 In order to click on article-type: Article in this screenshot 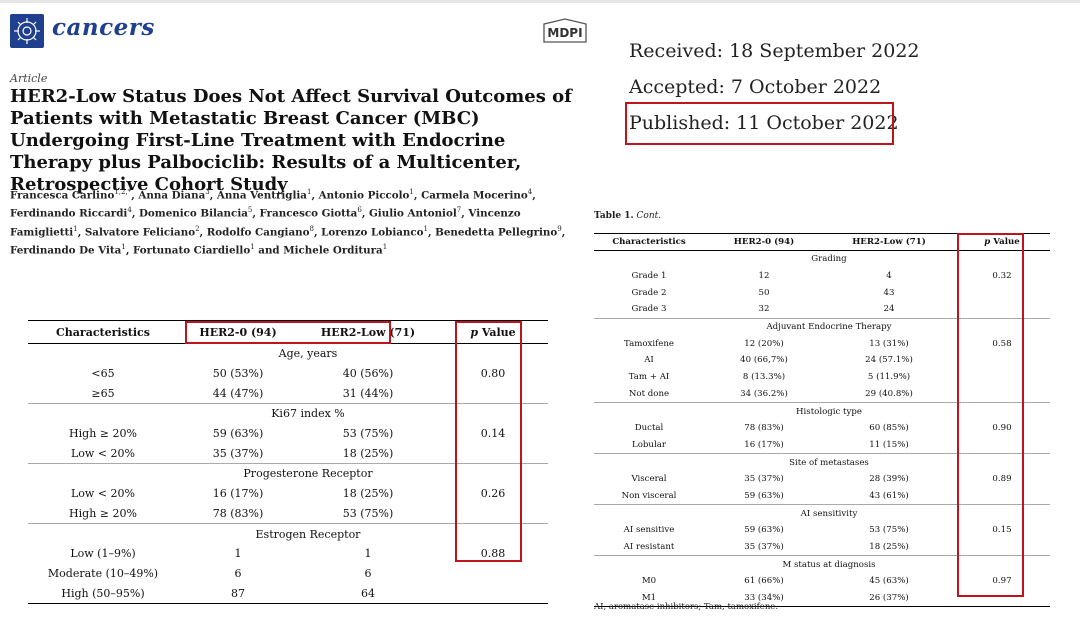, I will do `click(29, 78)`.